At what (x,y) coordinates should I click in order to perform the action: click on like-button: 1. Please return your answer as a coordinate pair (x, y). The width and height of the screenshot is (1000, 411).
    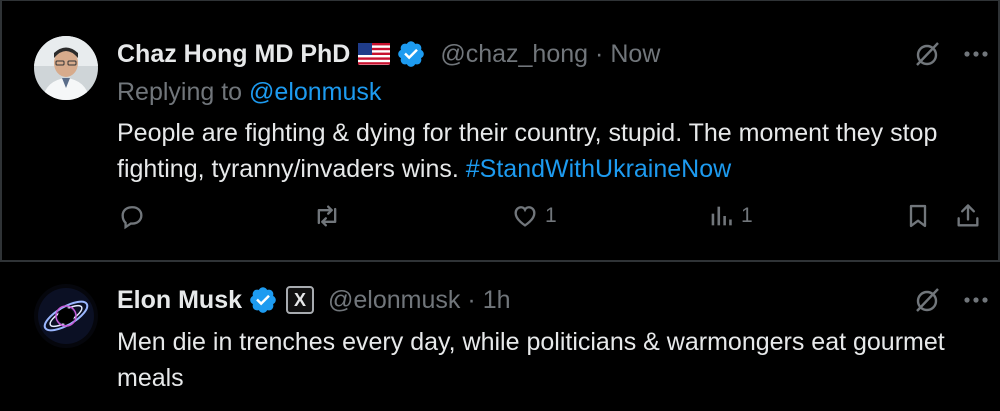
    Looking at the image, I should click on (534, 216).